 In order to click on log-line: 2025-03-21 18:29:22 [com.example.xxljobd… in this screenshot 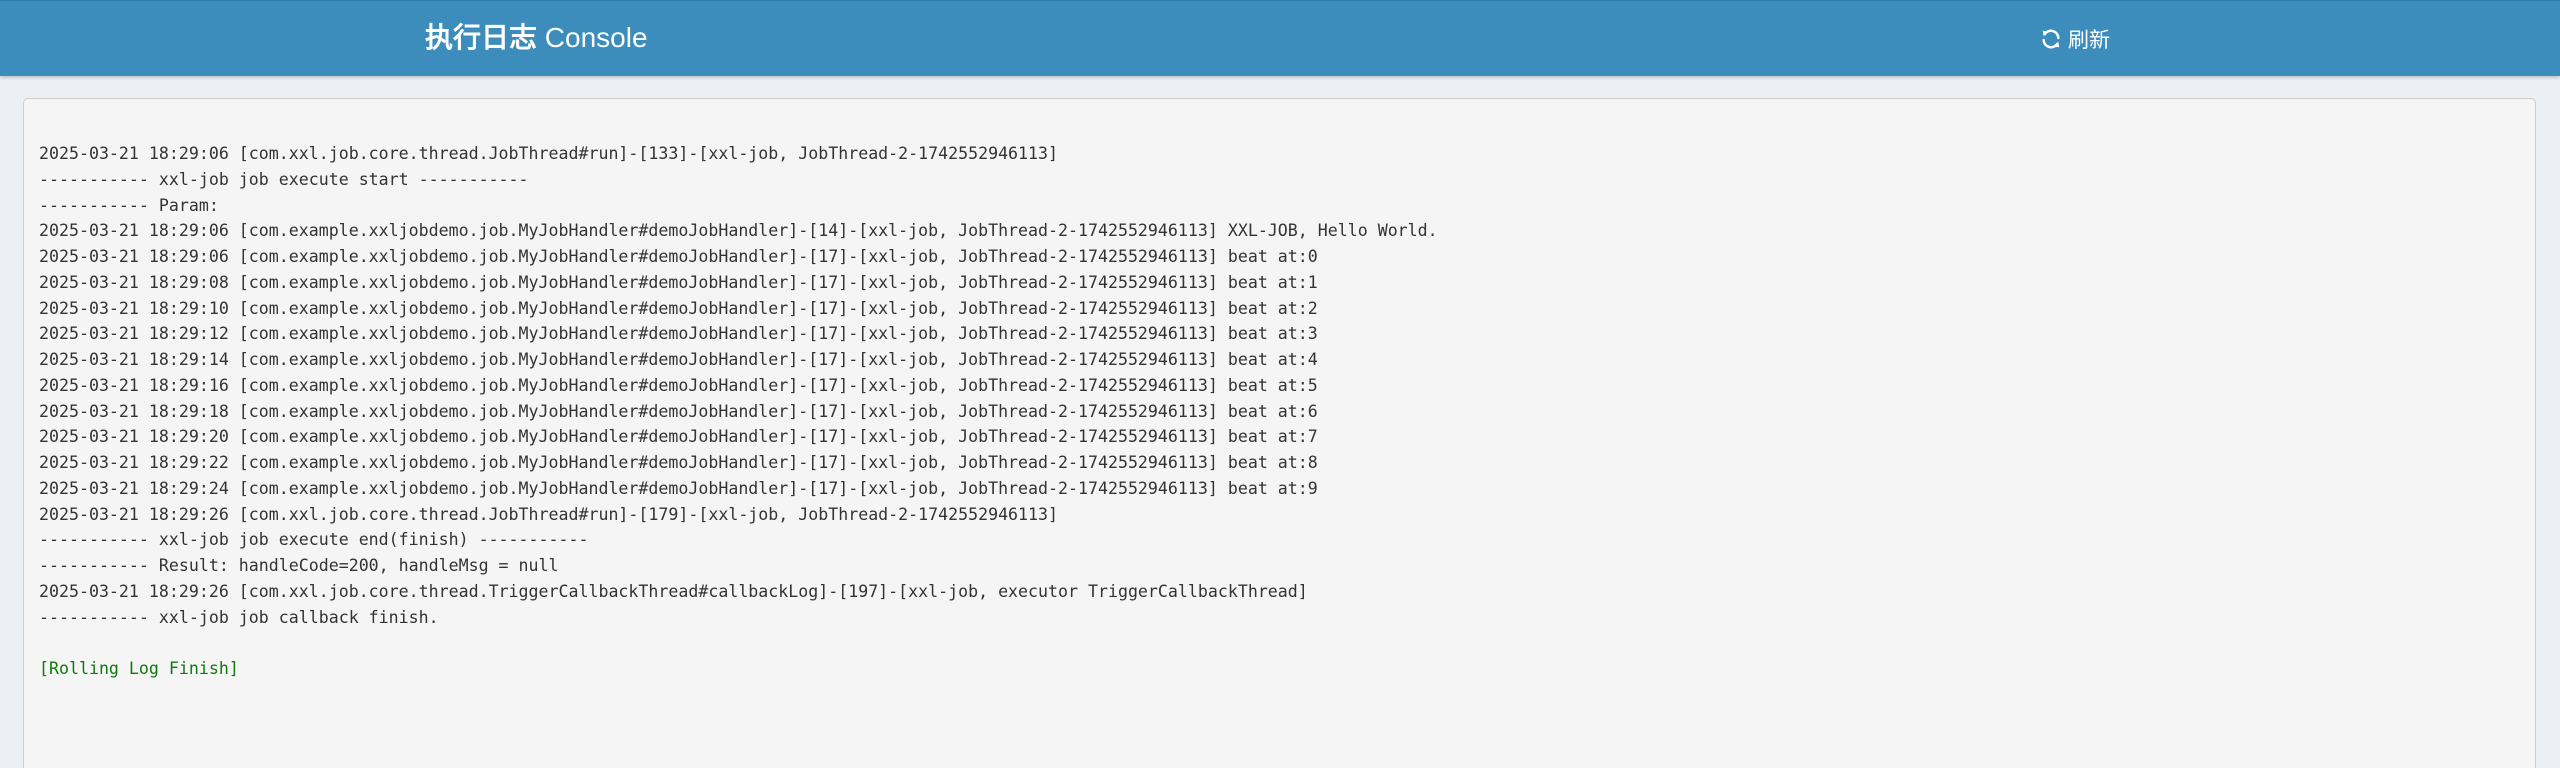, I will do `click(678, 462)`.